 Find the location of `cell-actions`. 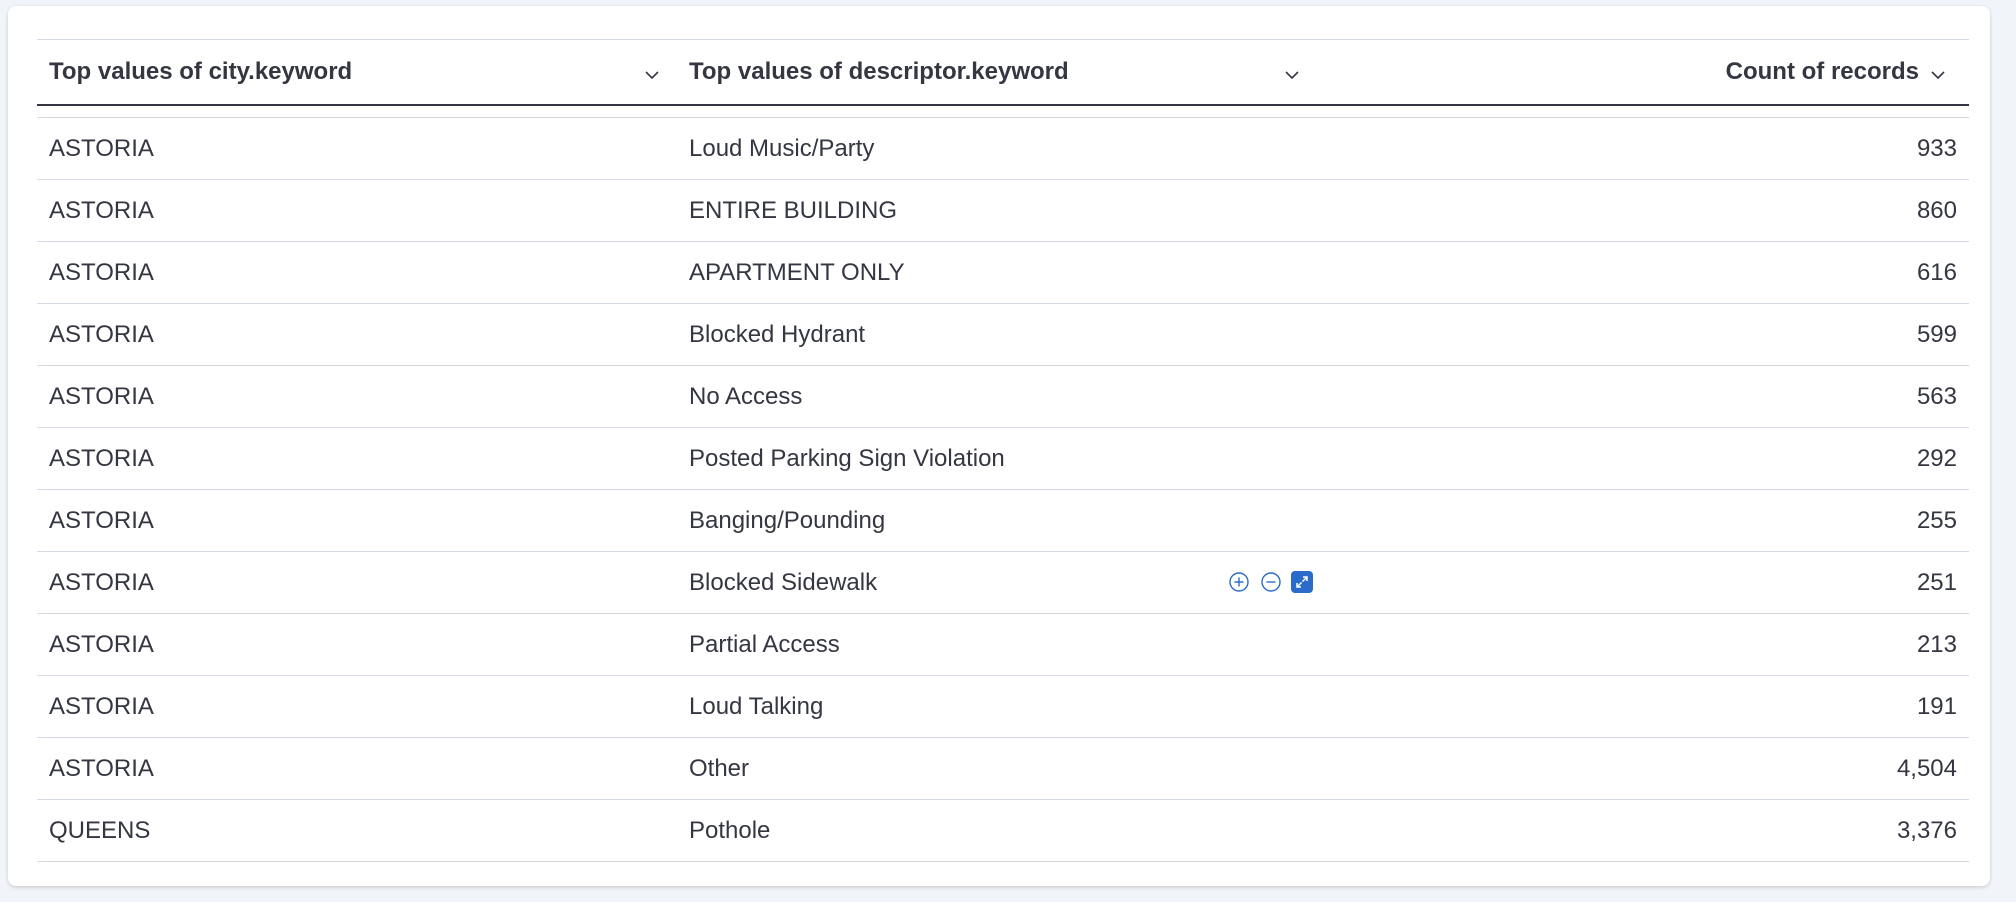

cell-actions is located at coordinates (1270, 582).